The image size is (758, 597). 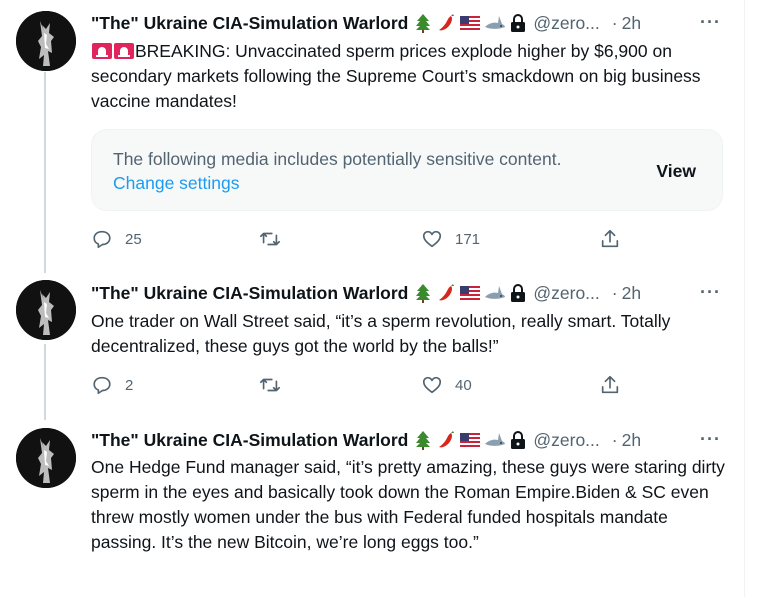 What do you see at coordinates (129, 385) in the screenshot?
I see `reply-count: 2` at bounding box center [129, 385].